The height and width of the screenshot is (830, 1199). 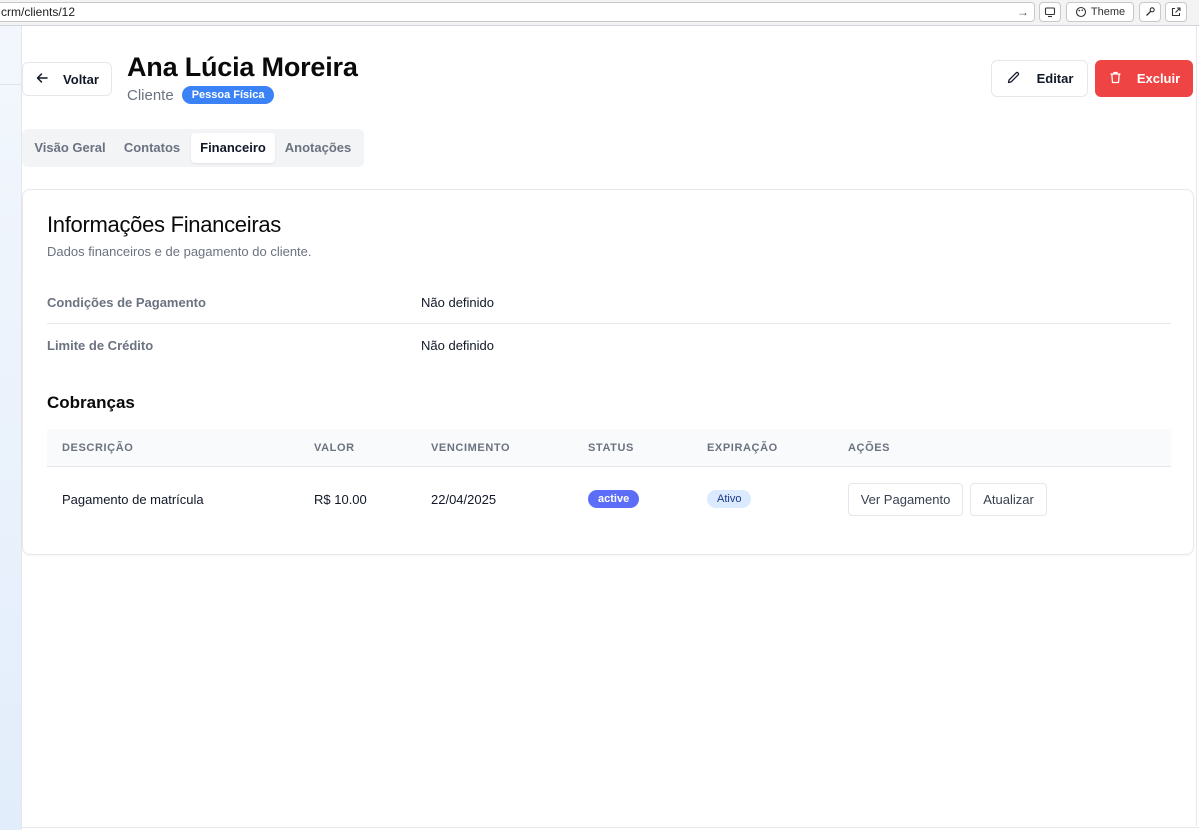 I want to click on wrench-icon, so click(x=1150, y=12).